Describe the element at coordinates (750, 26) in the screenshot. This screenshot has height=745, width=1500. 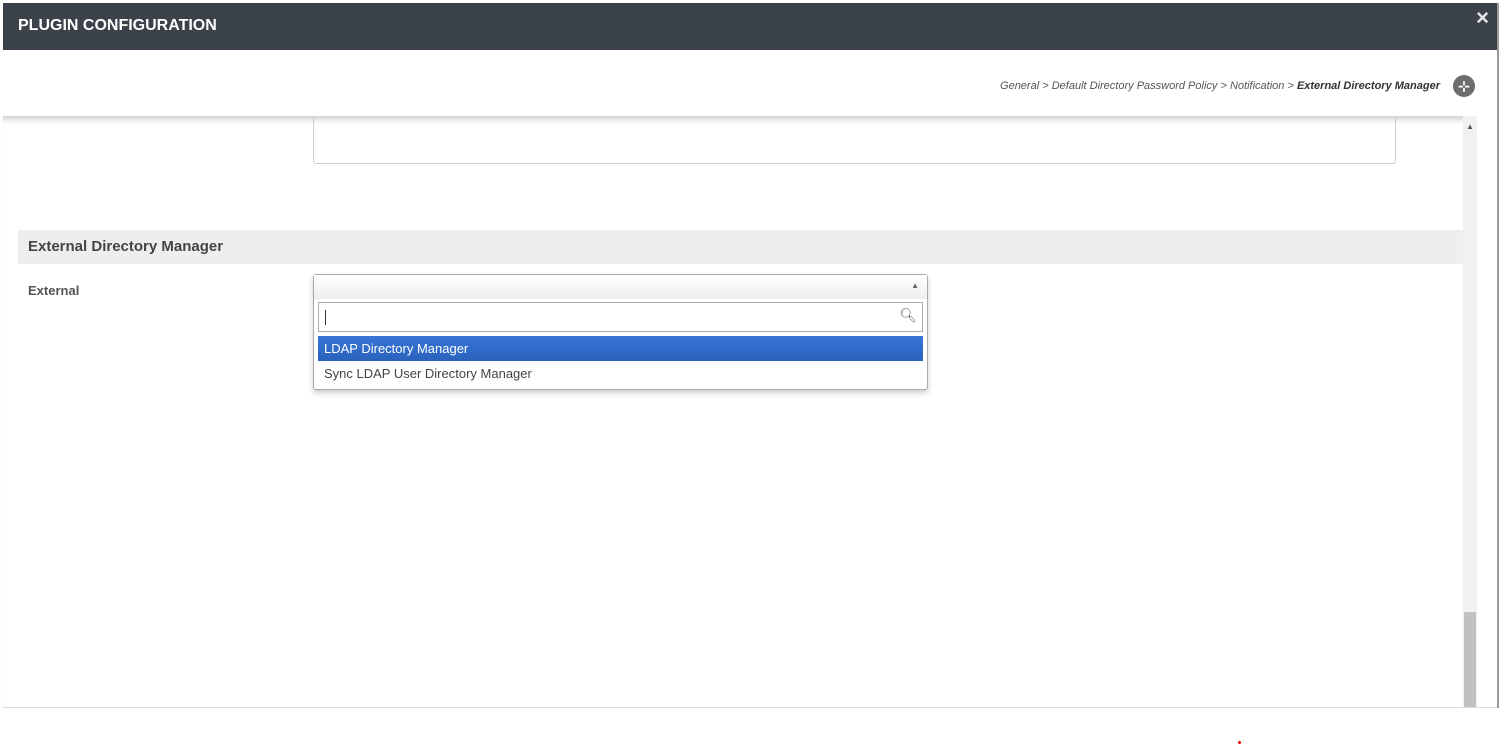
I see `modal-header: PLUGIN CONFIGURATION ×` at that location.